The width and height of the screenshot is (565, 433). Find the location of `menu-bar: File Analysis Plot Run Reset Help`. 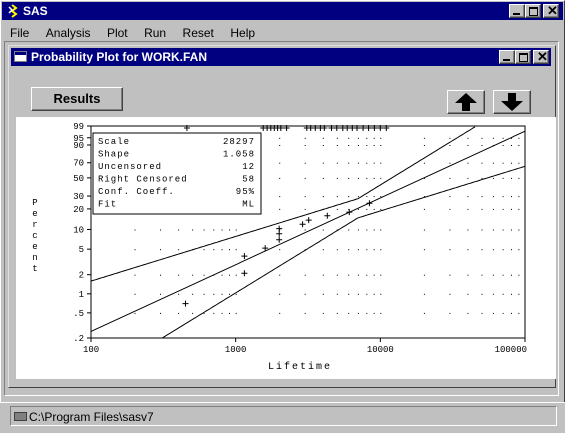

menu-bar: File Analysis Plot Run Reset Help is located at coordinates (138, 32).